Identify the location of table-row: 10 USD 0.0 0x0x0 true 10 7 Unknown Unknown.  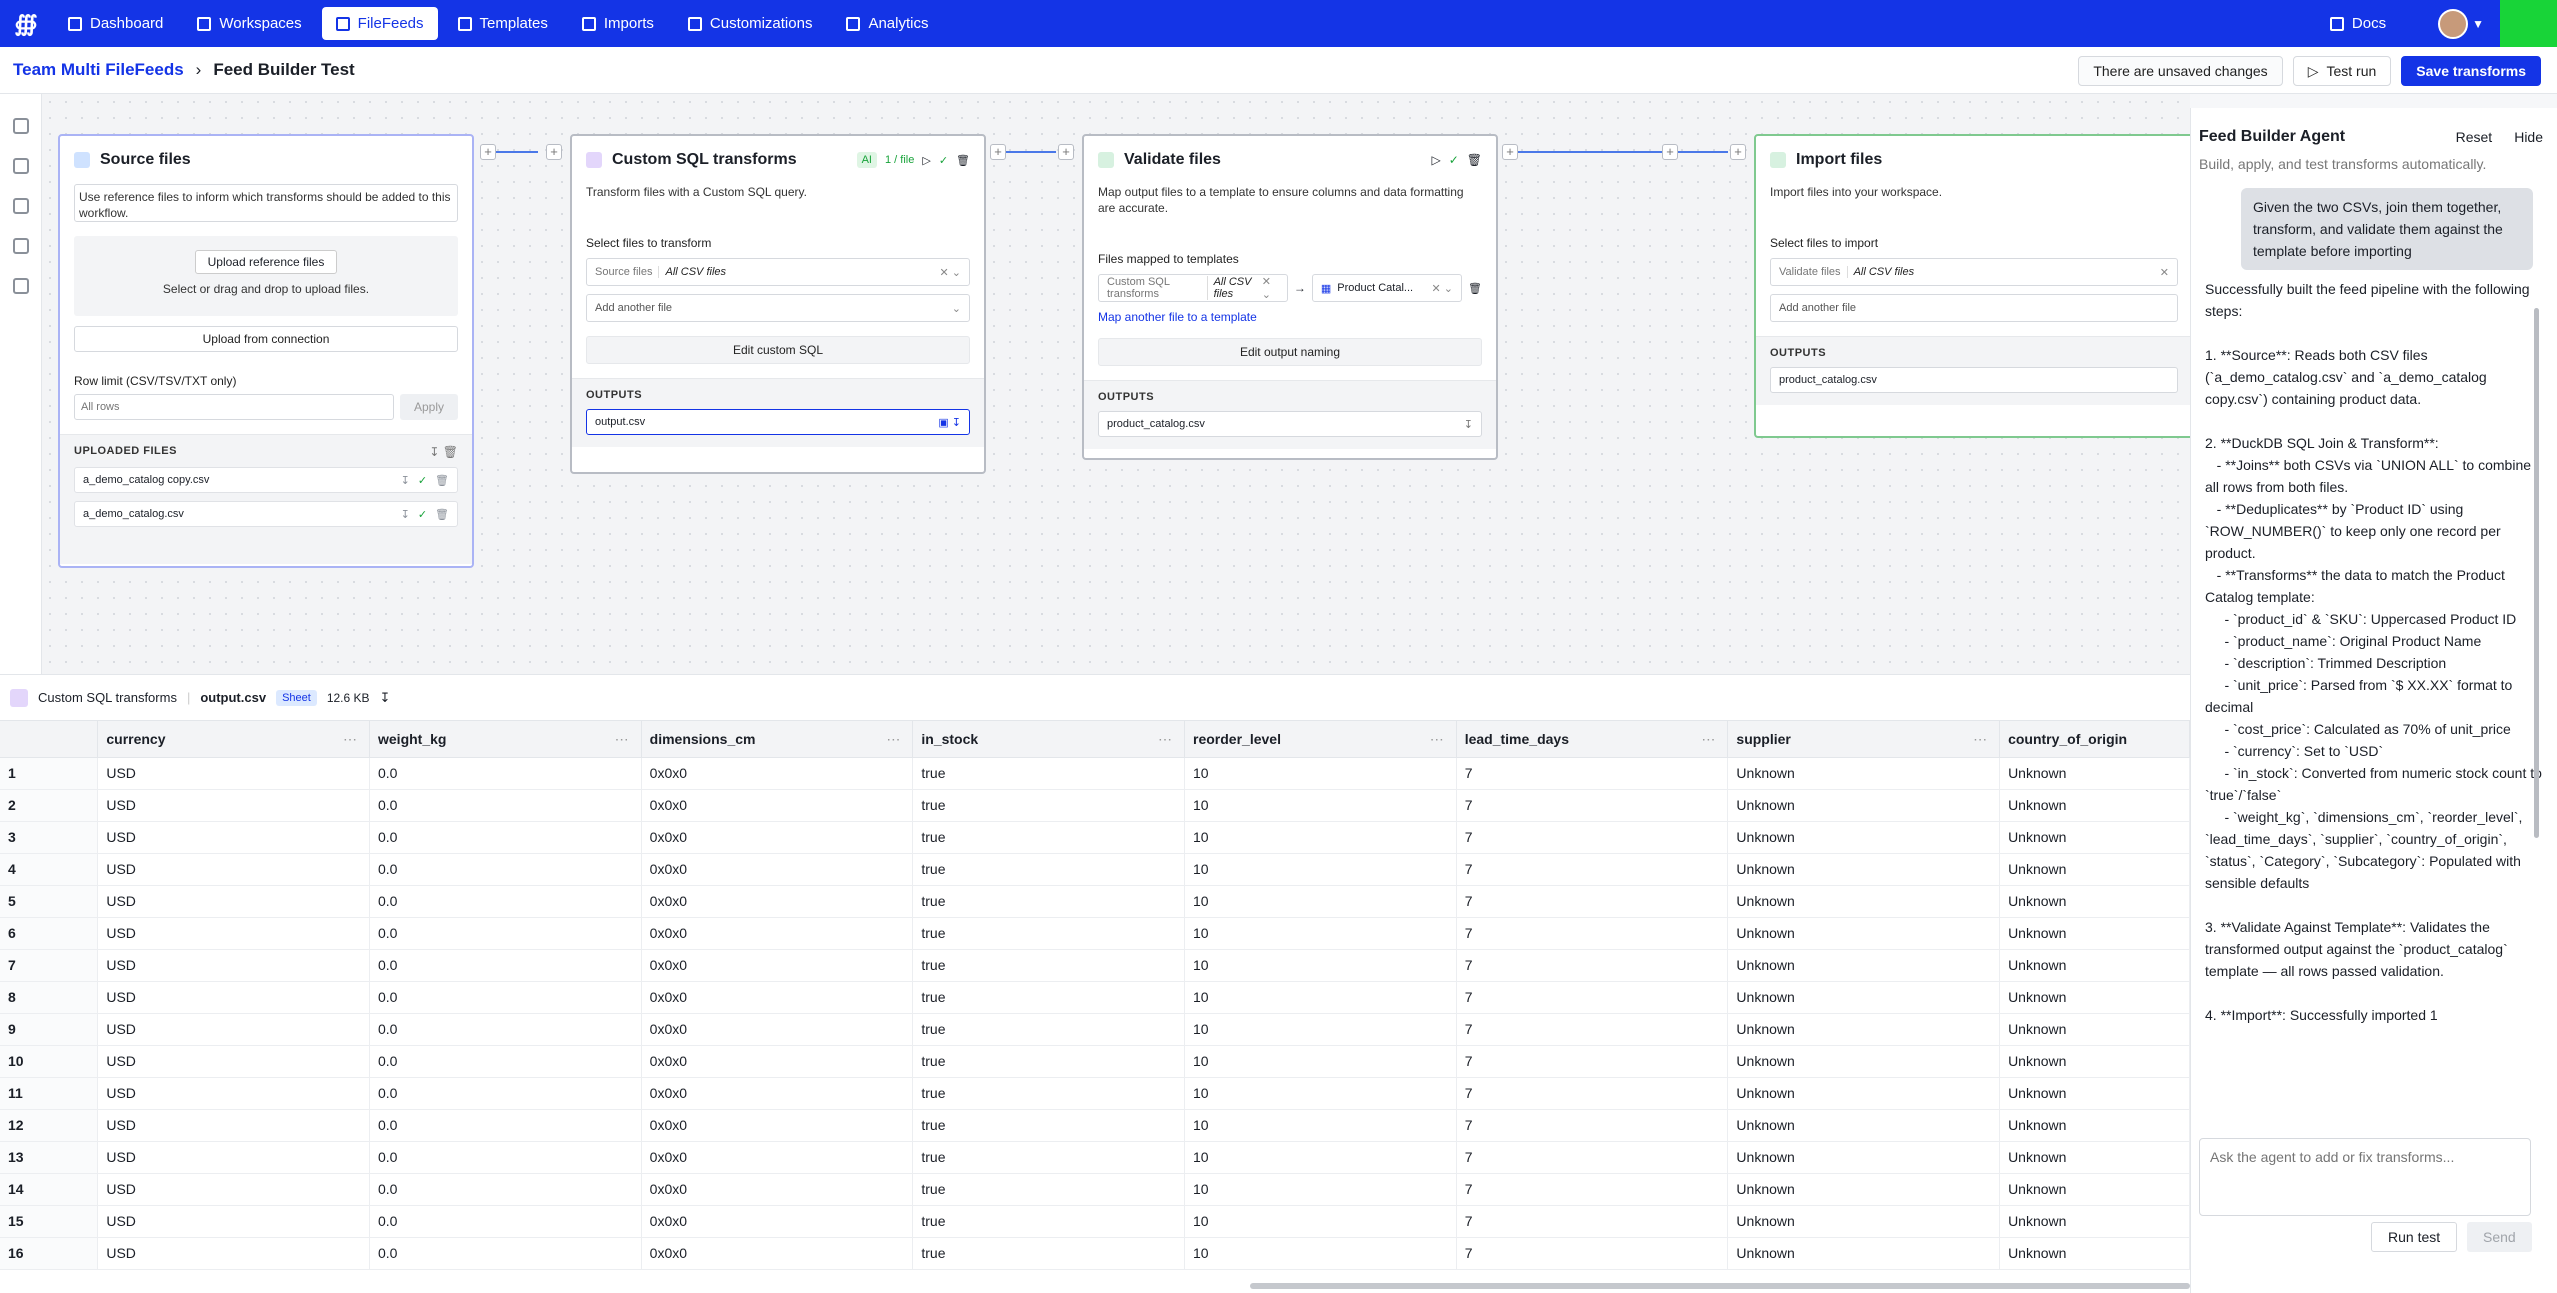
(1095, 1061).